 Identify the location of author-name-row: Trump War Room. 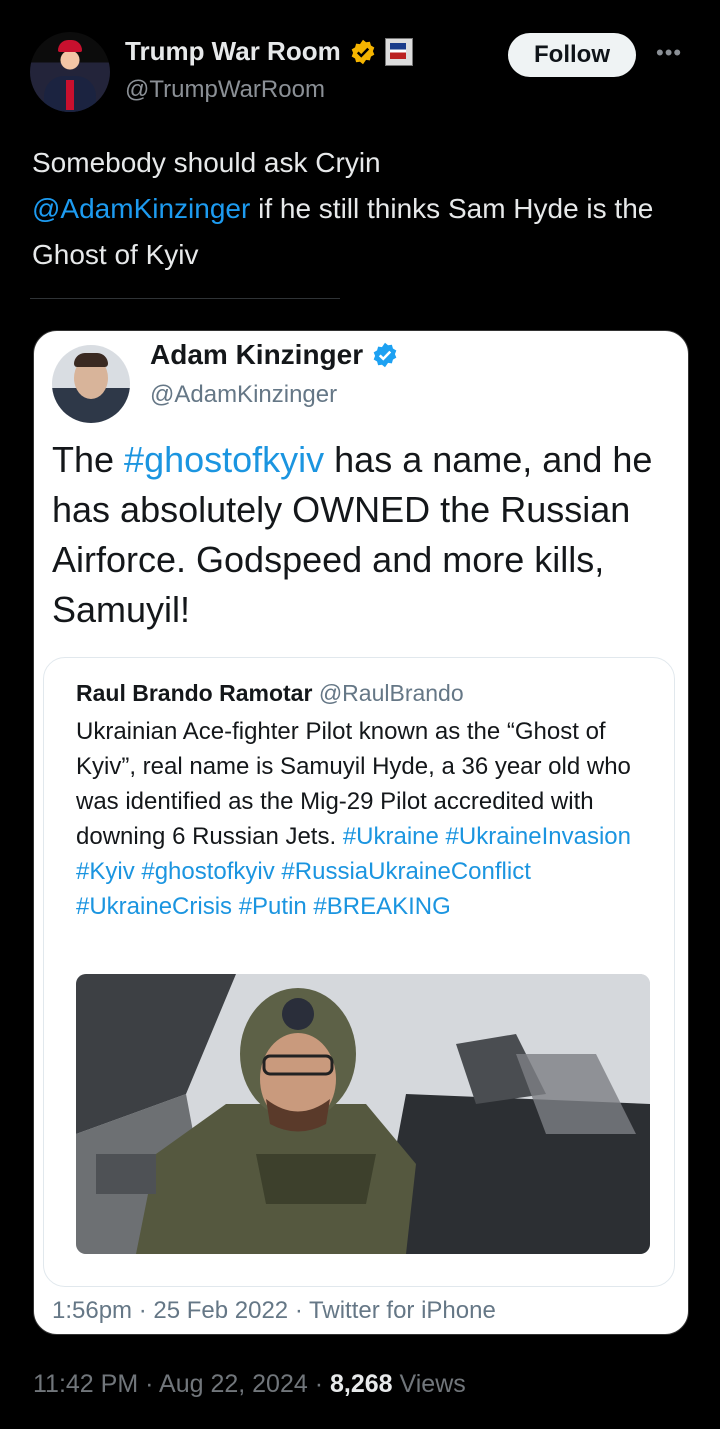
(269, 51).